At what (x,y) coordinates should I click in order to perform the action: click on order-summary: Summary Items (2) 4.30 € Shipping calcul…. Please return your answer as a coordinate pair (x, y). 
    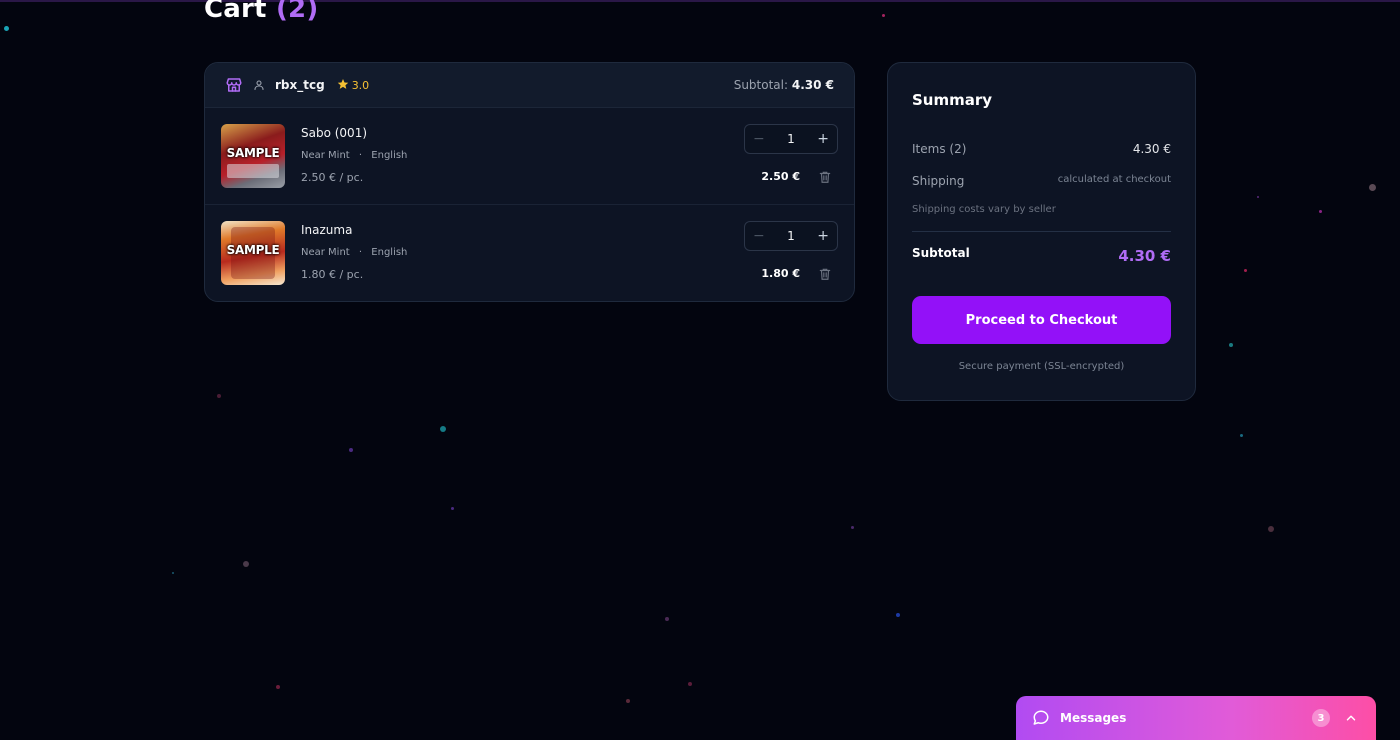
    Looking at the image, I should click on (1041, 231).